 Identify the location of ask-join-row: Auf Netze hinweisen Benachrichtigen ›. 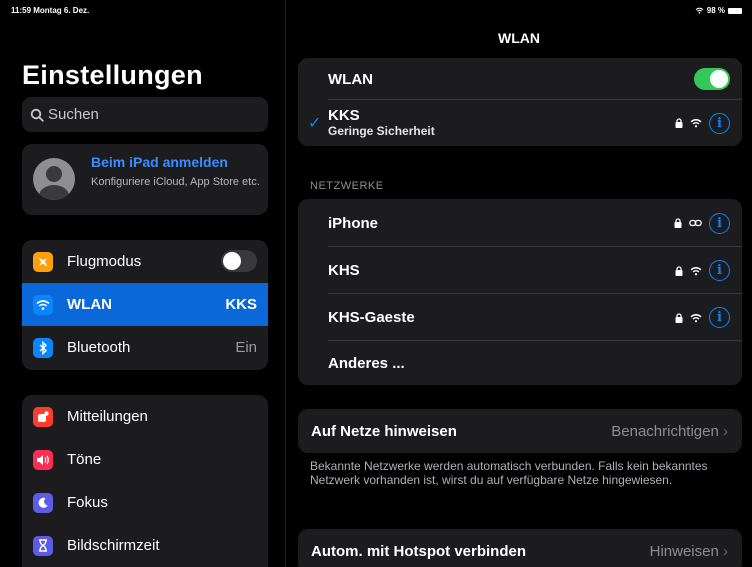
(520, 431).